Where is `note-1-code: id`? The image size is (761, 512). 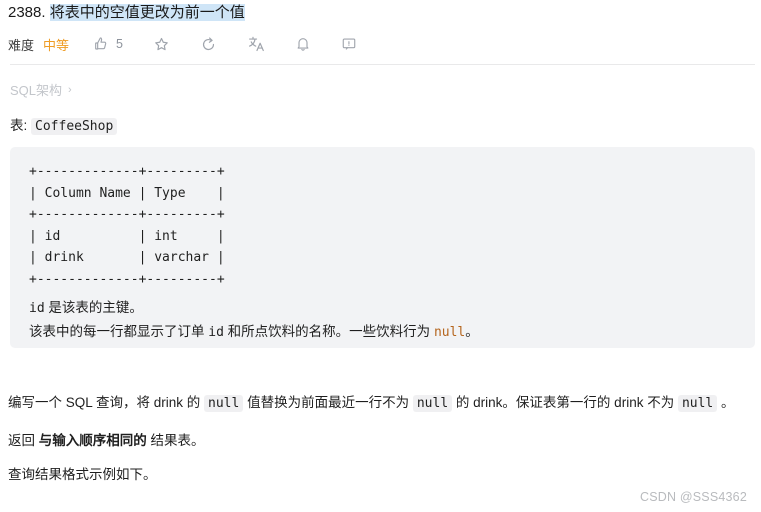 note-1-code: id is located at coordinates (37, 308).